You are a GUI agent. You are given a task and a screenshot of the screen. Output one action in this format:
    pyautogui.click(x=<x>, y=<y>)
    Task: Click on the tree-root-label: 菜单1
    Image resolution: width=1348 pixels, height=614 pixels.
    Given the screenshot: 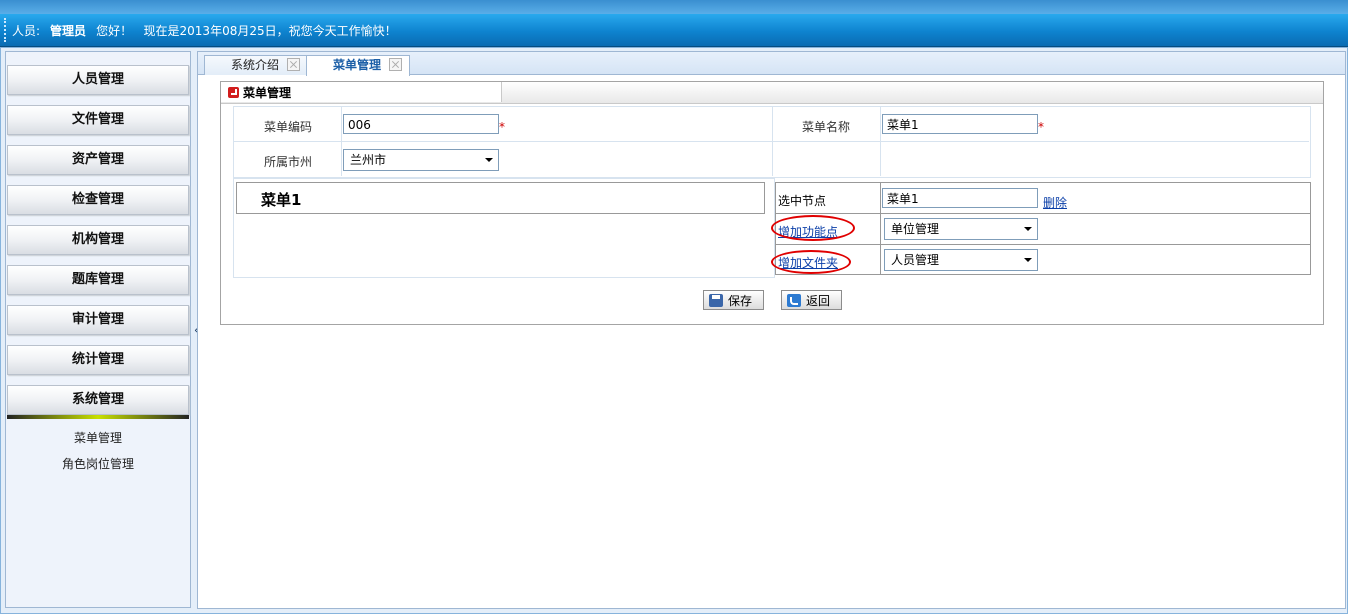 What is the action you would take?
    pyautogui.click(x=281, y=200)
    